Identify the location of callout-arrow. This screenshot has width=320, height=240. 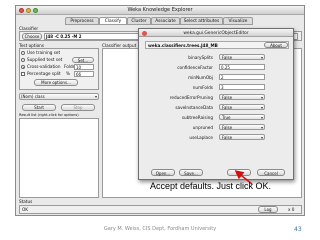
(243, 177).